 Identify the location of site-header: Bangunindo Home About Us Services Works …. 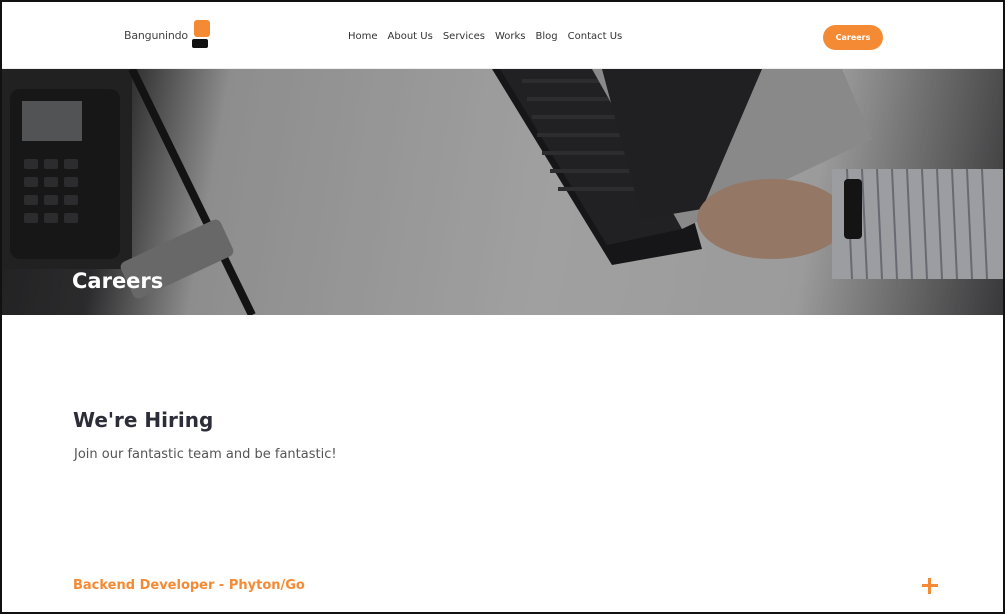
(502, 35).